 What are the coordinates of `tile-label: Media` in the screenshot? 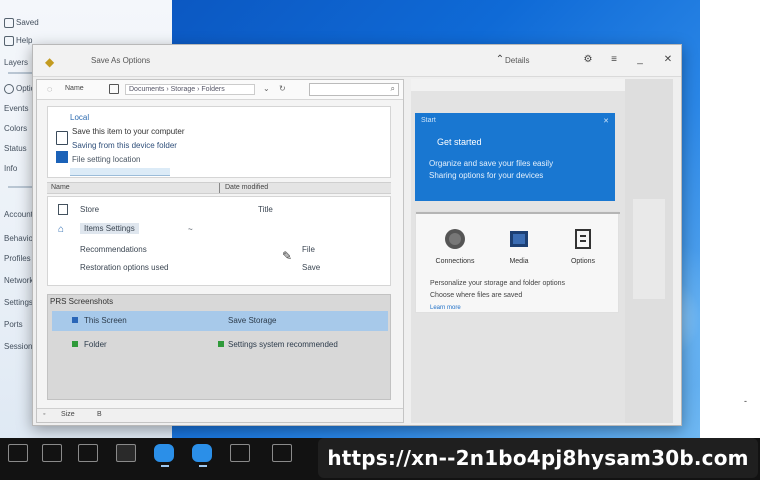 It's located at (519, 261).